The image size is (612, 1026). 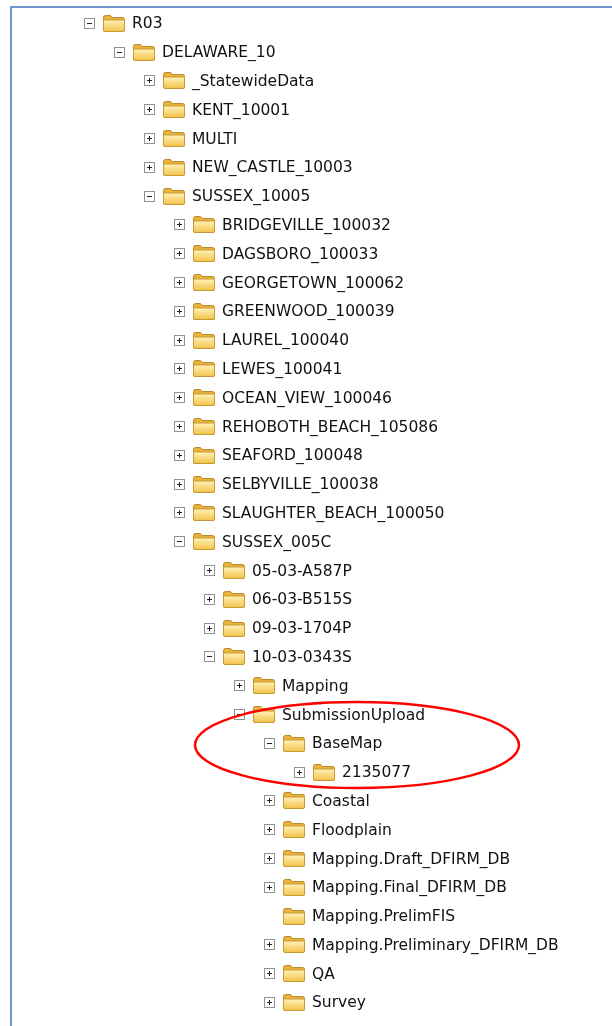 What do you see at coordinates (313, 282) in the screenshot?
I see `folder-label: GEORGETOWN_100062` at bounding box center [313, 282].